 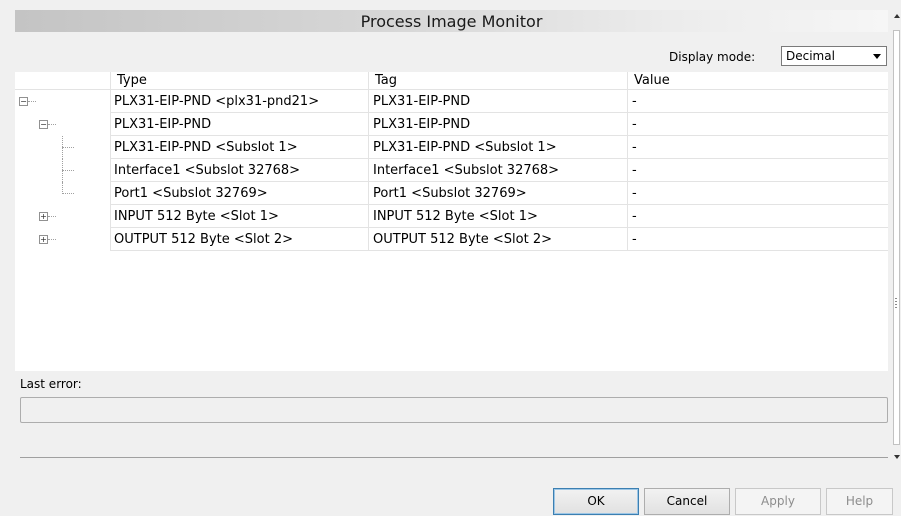 What do you see at coordinates (810, 56) in the screenshot?
I see `display-mode-value: Decimal` at bounding box center [810, 56].